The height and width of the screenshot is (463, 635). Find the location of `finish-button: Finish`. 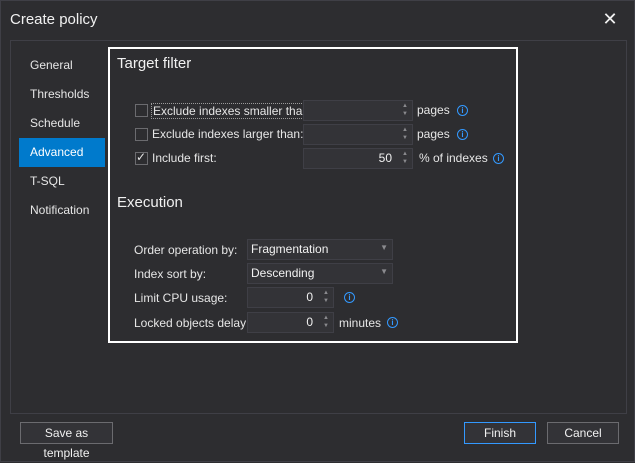

finish-button: Finish is located at coordinates (500, 433).